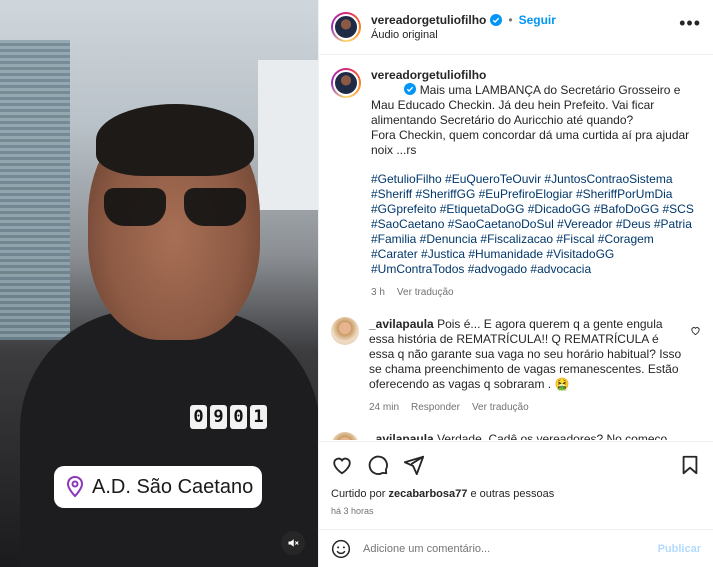  Describe the element at coordinates (35, 190) in the screenshot. I see `video-background-wall` at that location.